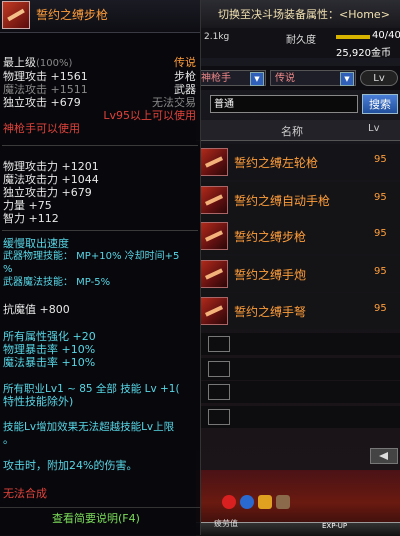  Describe the element at coordinates (214, 311) in the screenshot. I see `bowgun-icon` at that location.